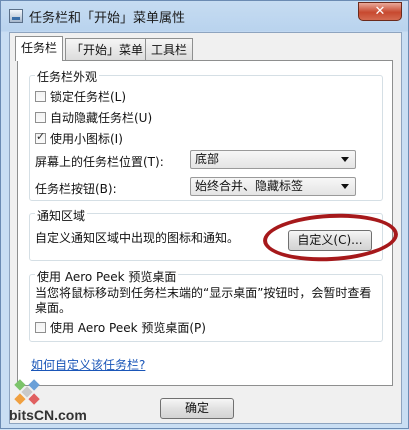 This screenshot has width=409, height=430. I want to click on aero-desc: 当您将鼠标移动到任务栏末端的“显示桌面”按钮时，会暂时查看桌面。, so click(203, 300).